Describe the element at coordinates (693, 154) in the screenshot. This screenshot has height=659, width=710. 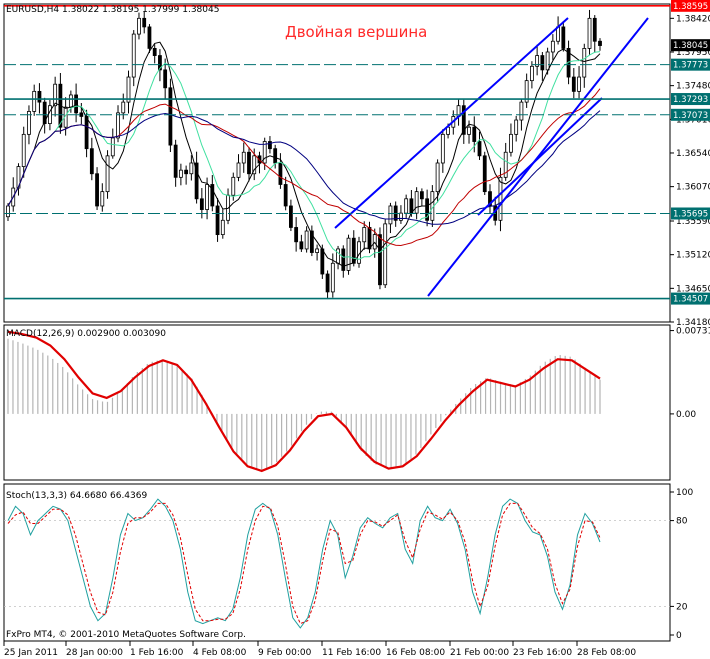
I see `price-tick-label: 1.36540` at that location.